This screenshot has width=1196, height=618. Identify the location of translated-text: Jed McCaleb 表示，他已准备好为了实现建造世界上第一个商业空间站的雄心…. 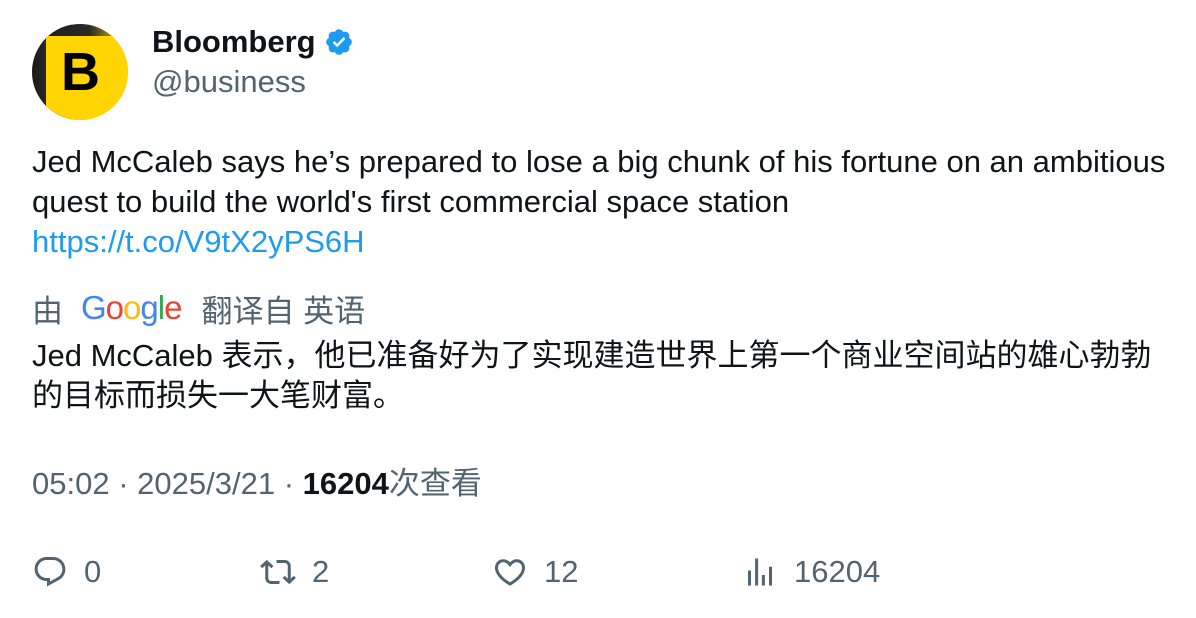
(592, 375).